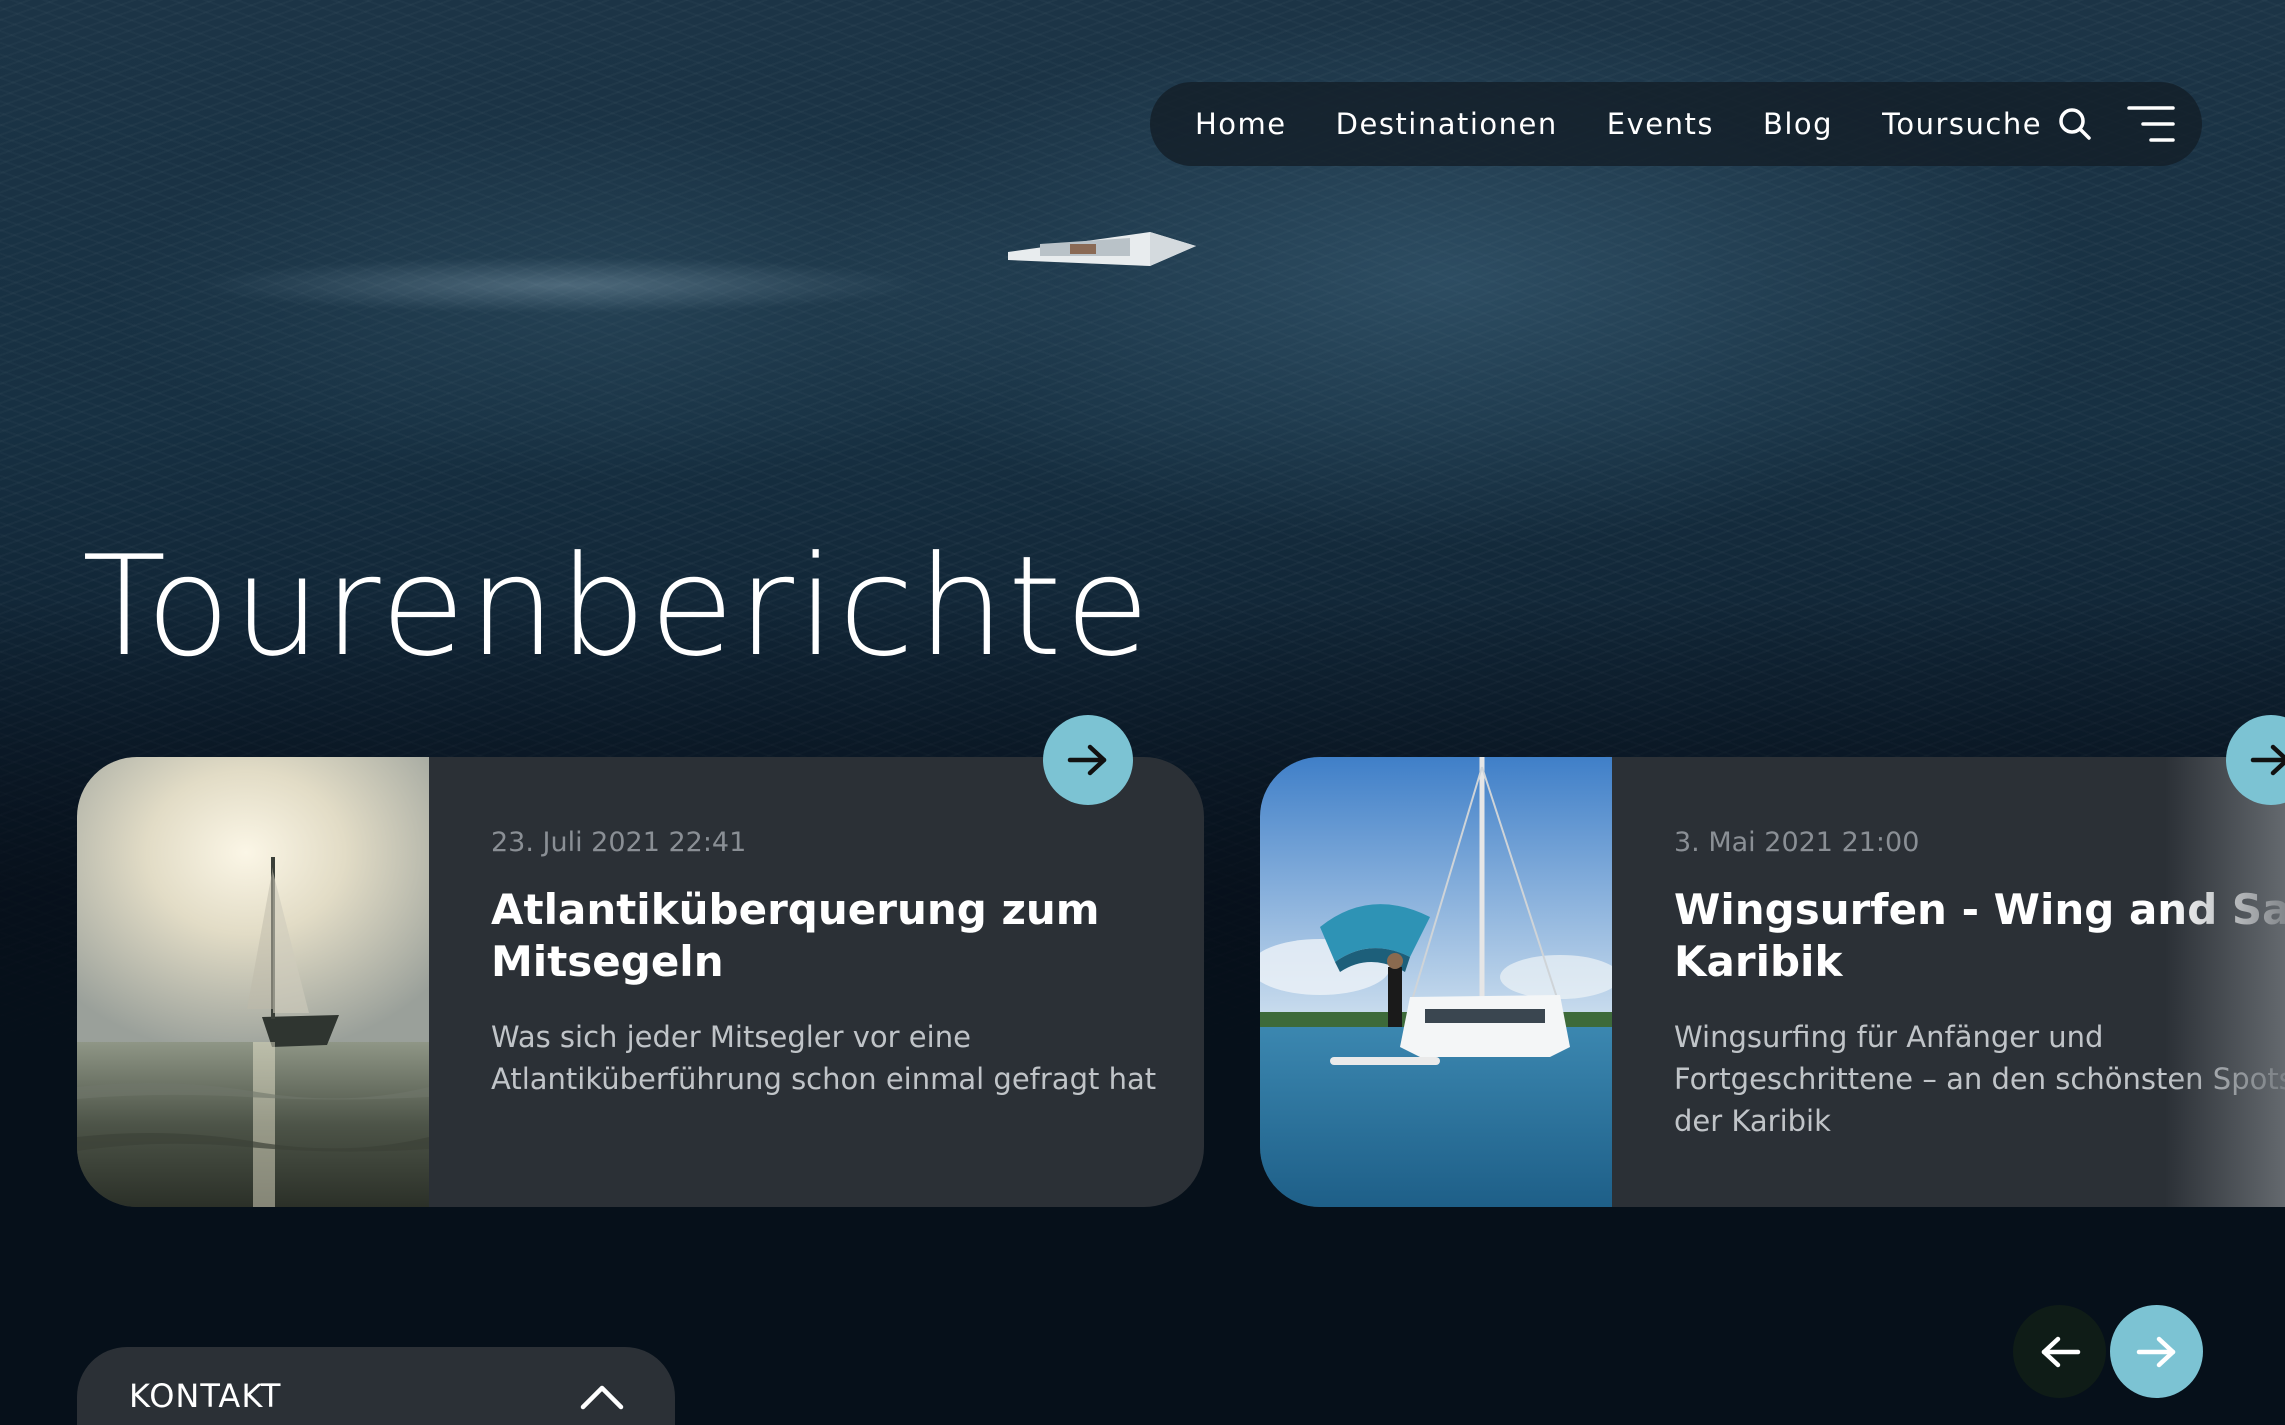 This screenshot has width=2285, height=1425. Describe the element at coordinates (205, 1396) in the screenshot. I see `contact-label: KONTAKT` at that location.